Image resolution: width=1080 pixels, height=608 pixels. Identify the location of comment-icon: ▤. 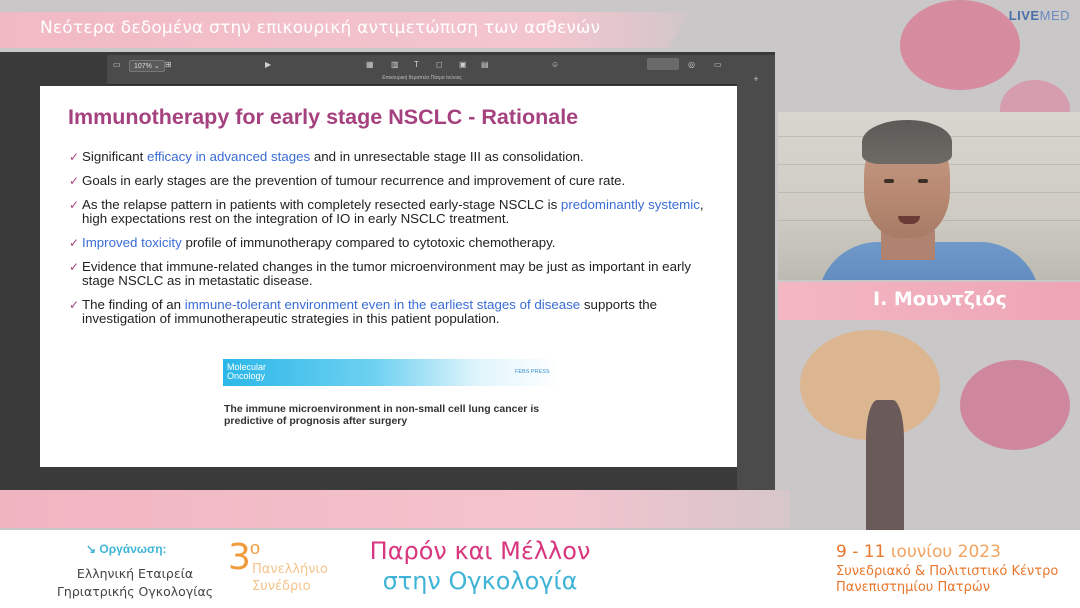
(485, 64).